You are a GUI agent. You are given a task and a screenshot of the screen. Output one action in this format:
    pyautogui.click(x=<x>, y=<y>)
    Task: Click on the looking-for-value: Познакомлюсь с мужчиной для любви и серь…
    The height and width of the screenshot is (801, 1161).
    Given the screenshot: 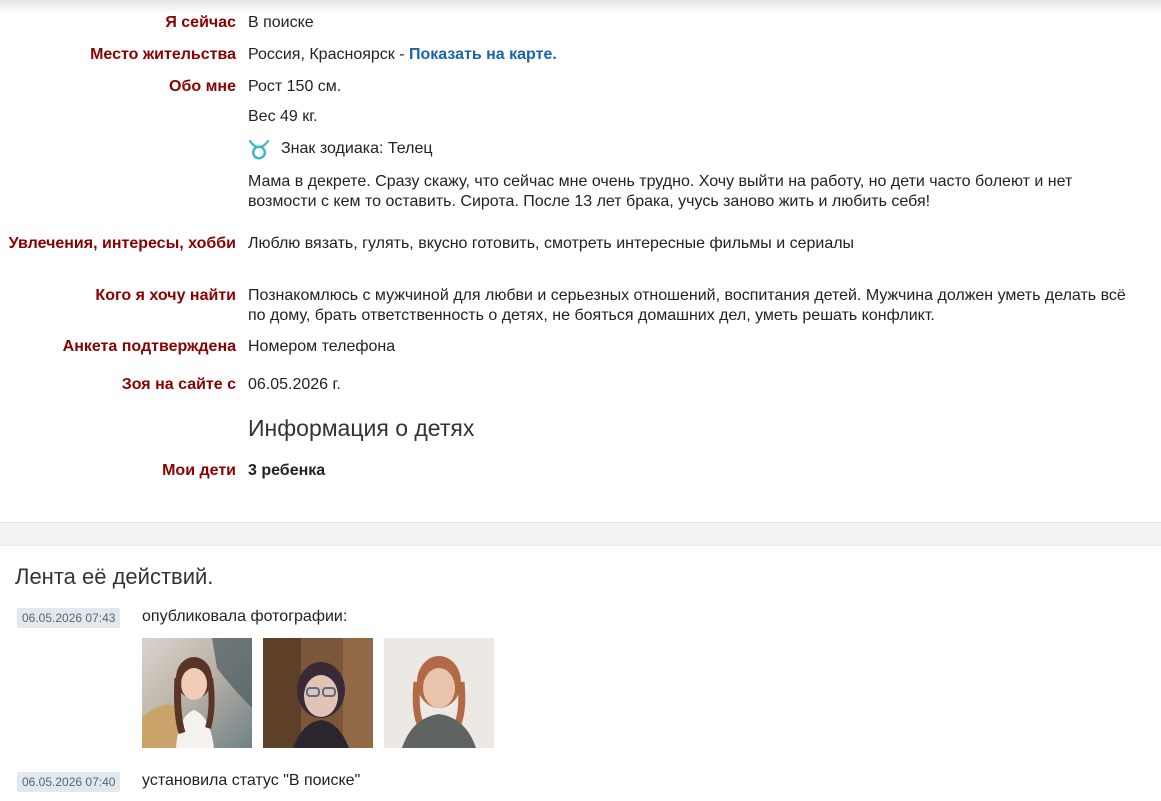 What is the action you would take?
    pyautogui.click(x=687, y=305)
    